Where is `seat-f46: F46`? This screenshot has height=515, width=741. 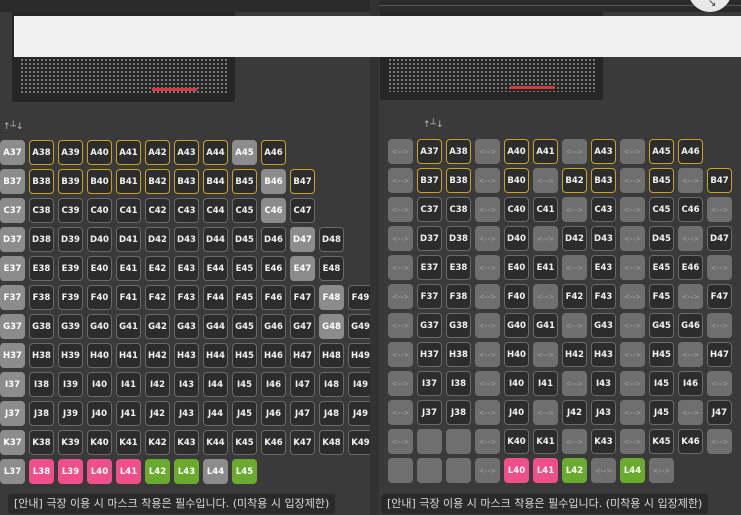
seat-f46: F46 is located at coordinates (273, 297).